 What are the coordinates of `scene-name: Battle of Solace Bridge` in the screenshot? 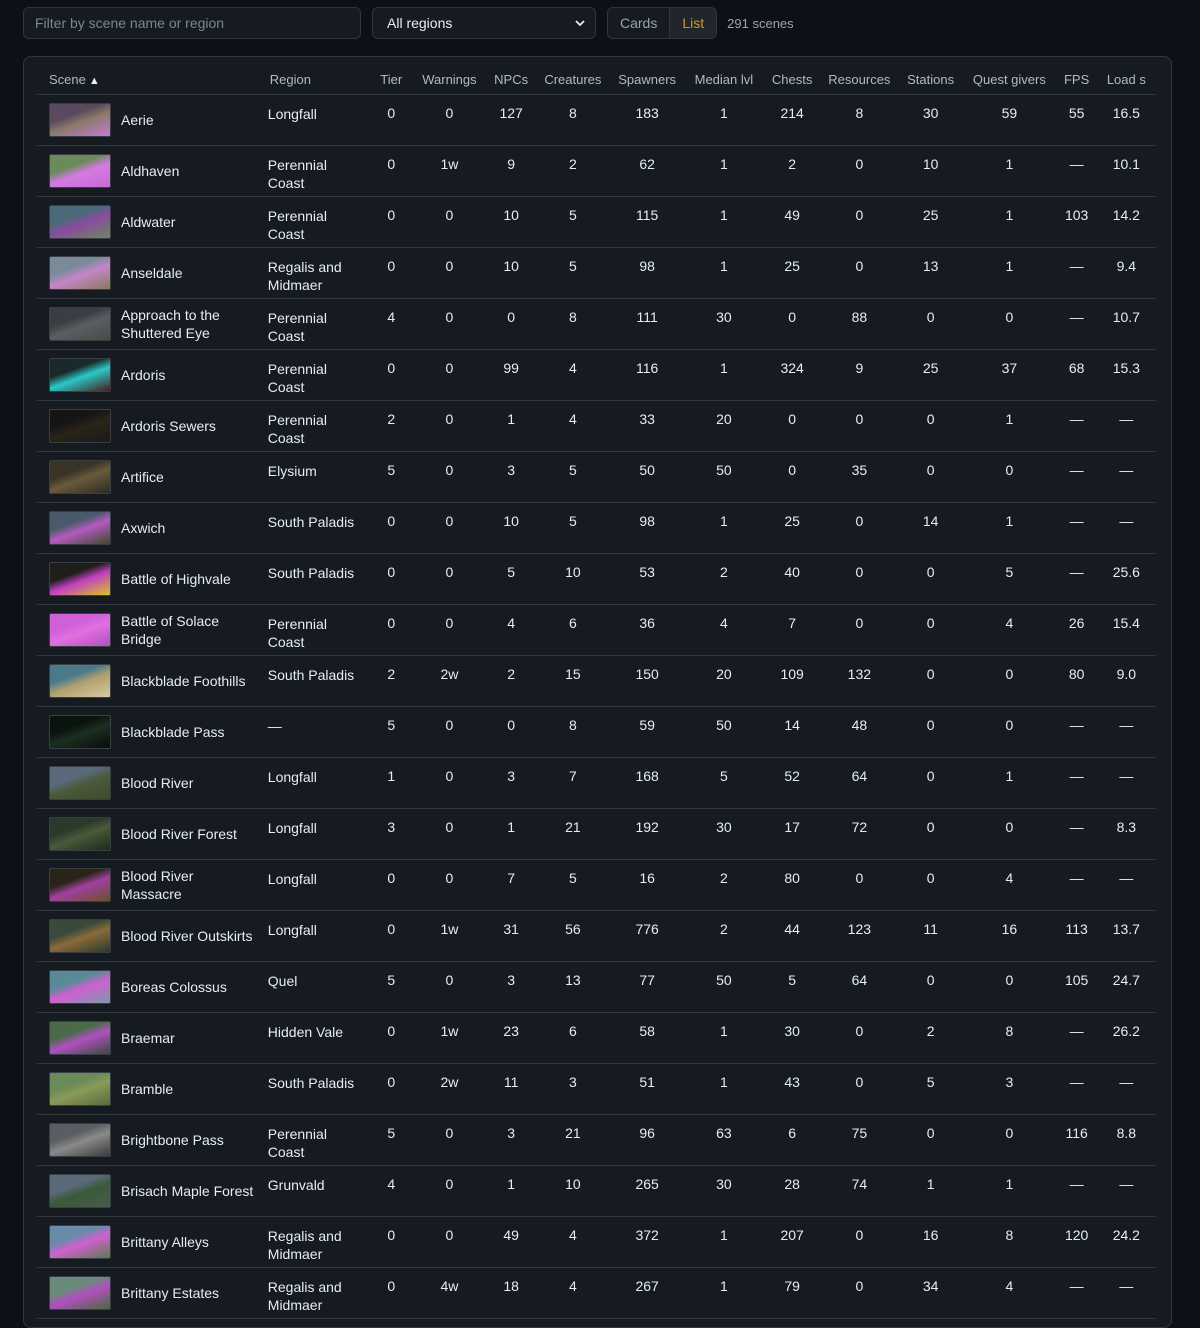 It's located at (189, 630).